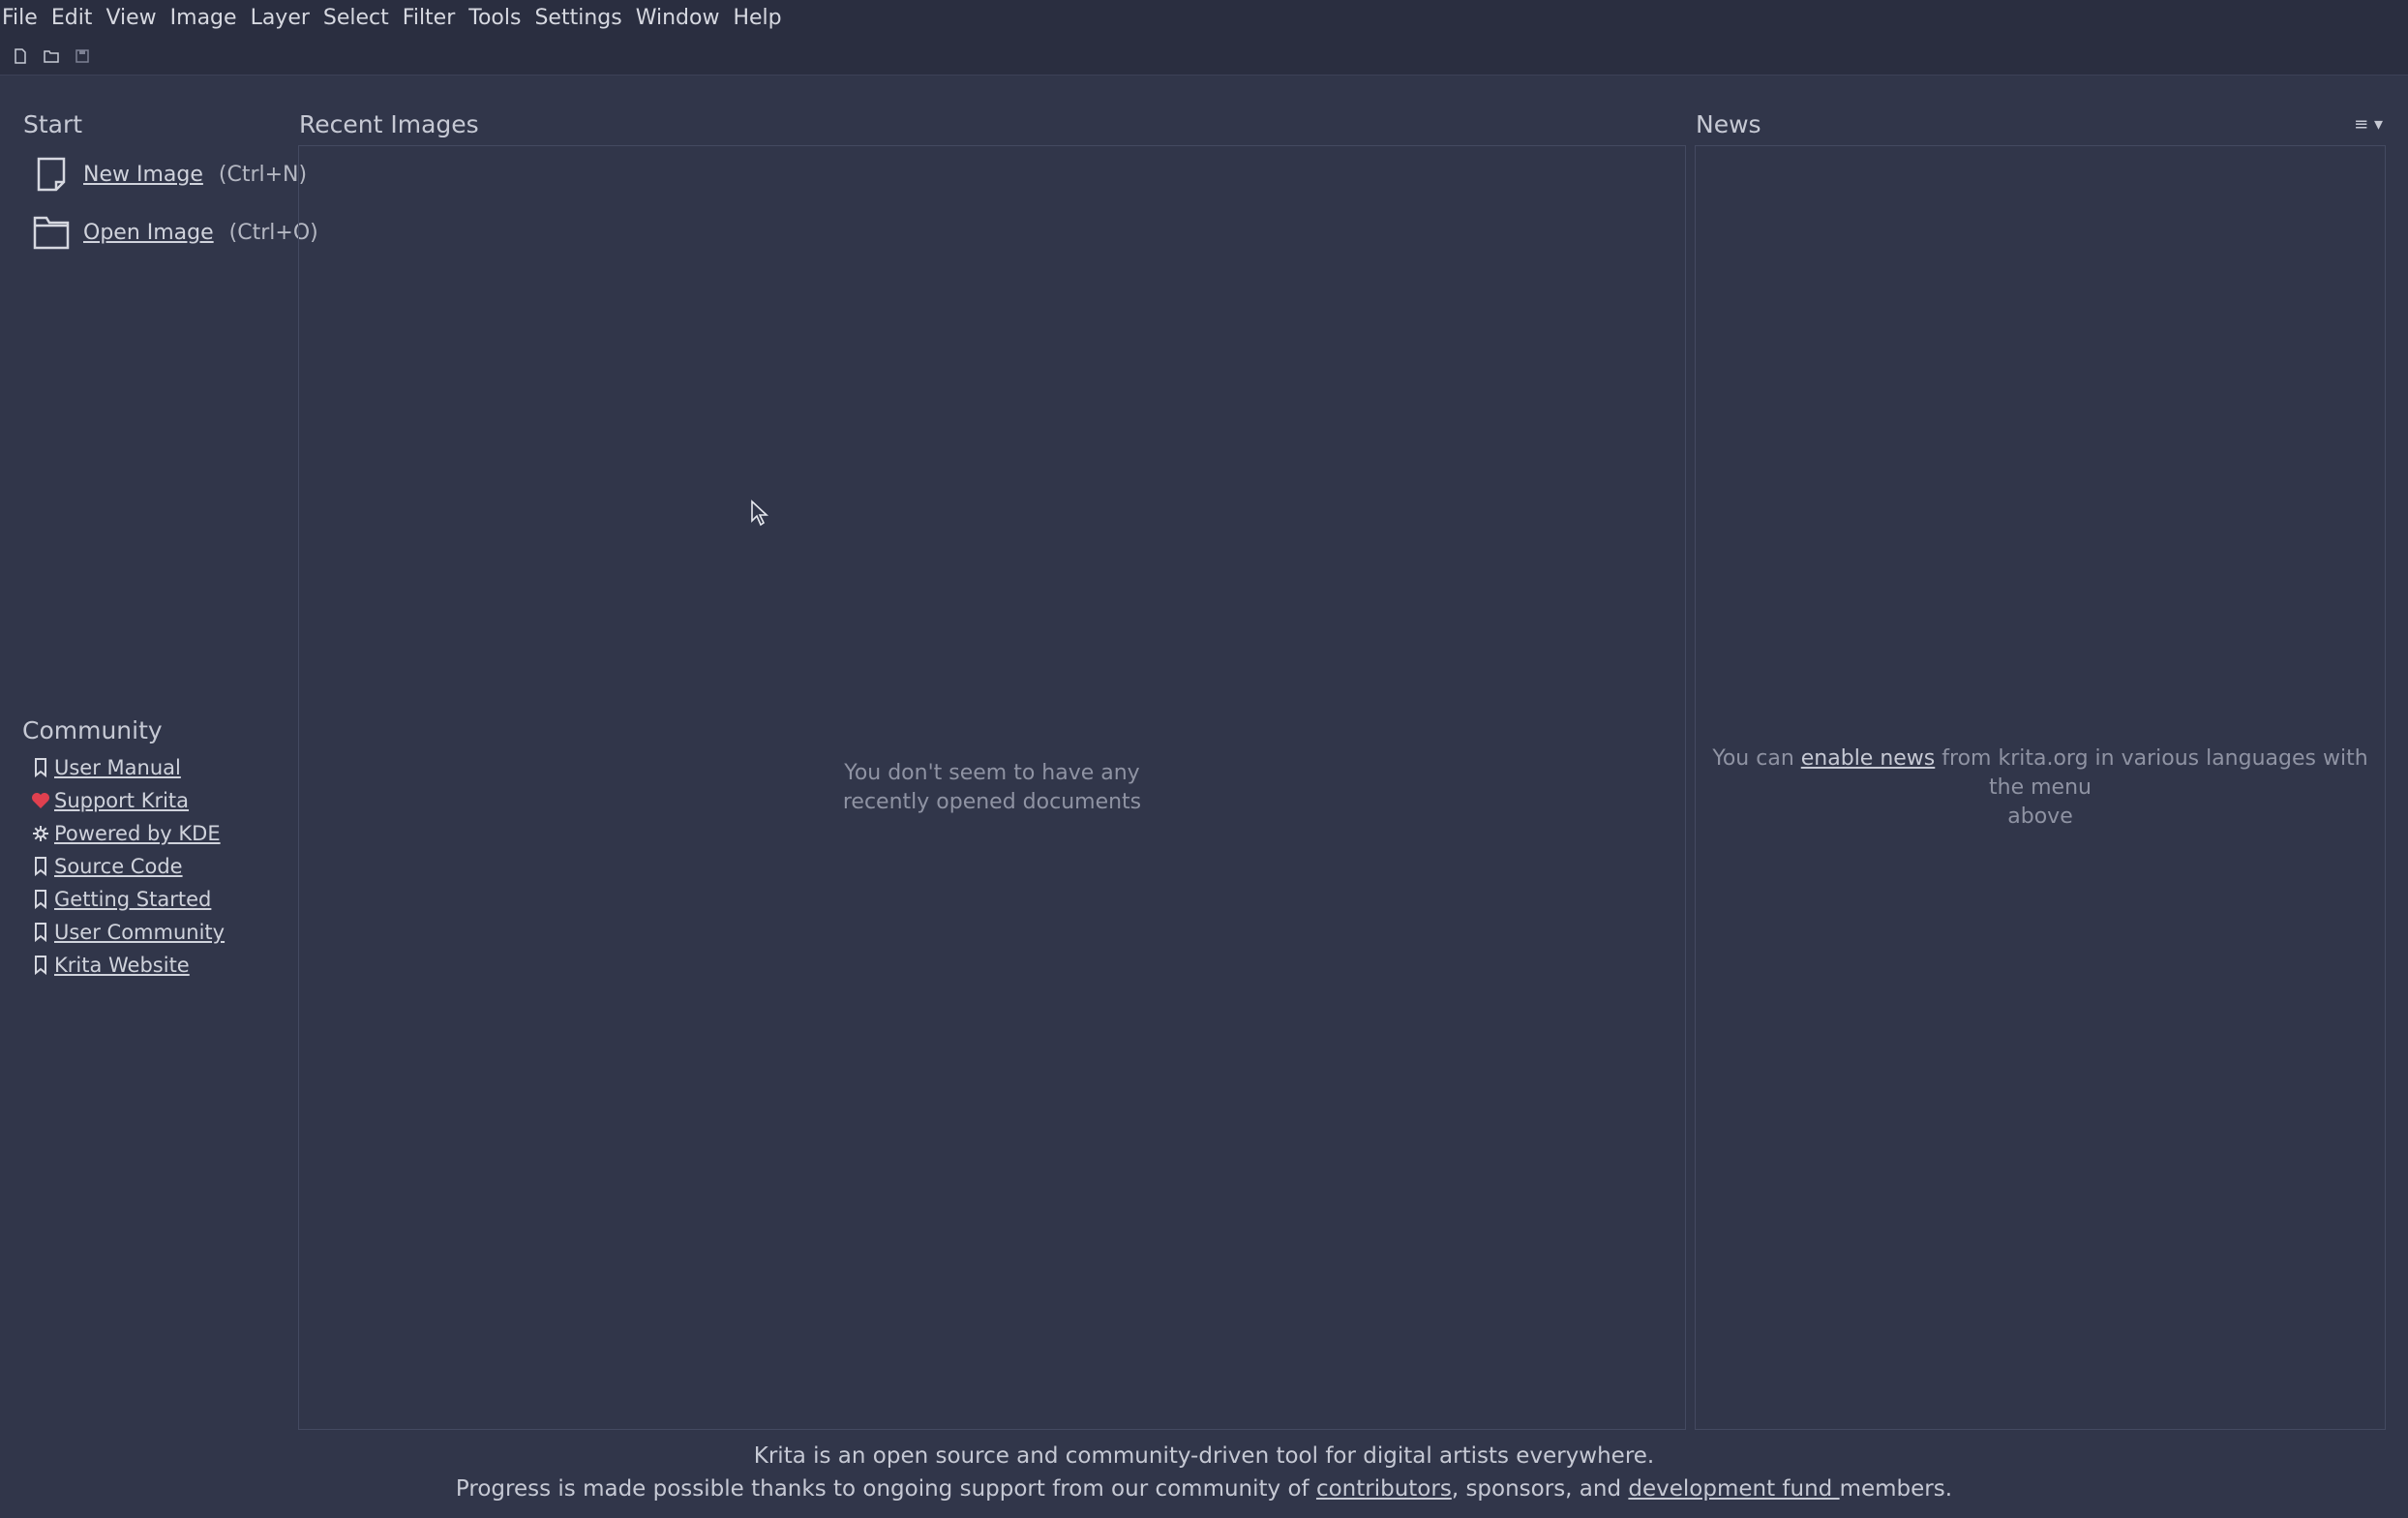 This screenshot has height=1518, width=2408. I want to click on menu-edit: Edit, so click(72, 19).